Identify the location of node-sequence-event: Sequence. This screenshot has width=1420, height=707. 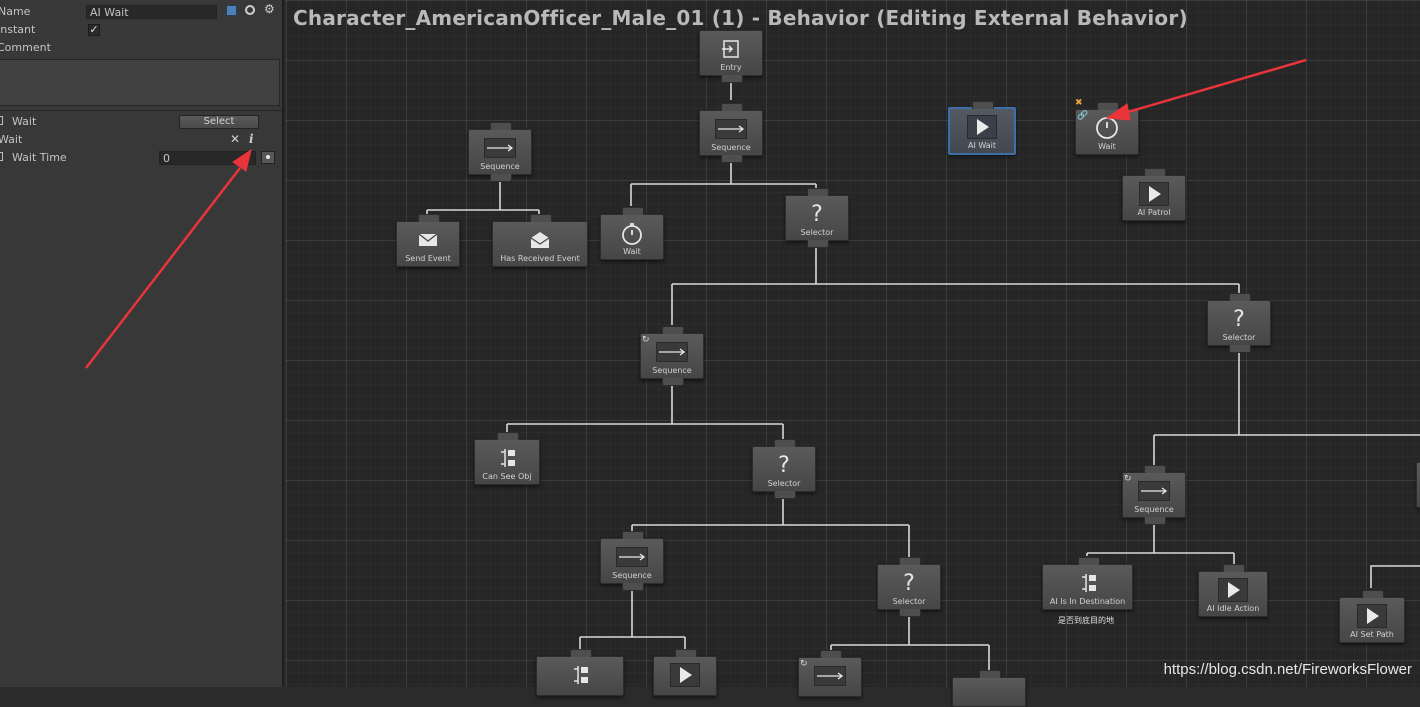
(500, 152).